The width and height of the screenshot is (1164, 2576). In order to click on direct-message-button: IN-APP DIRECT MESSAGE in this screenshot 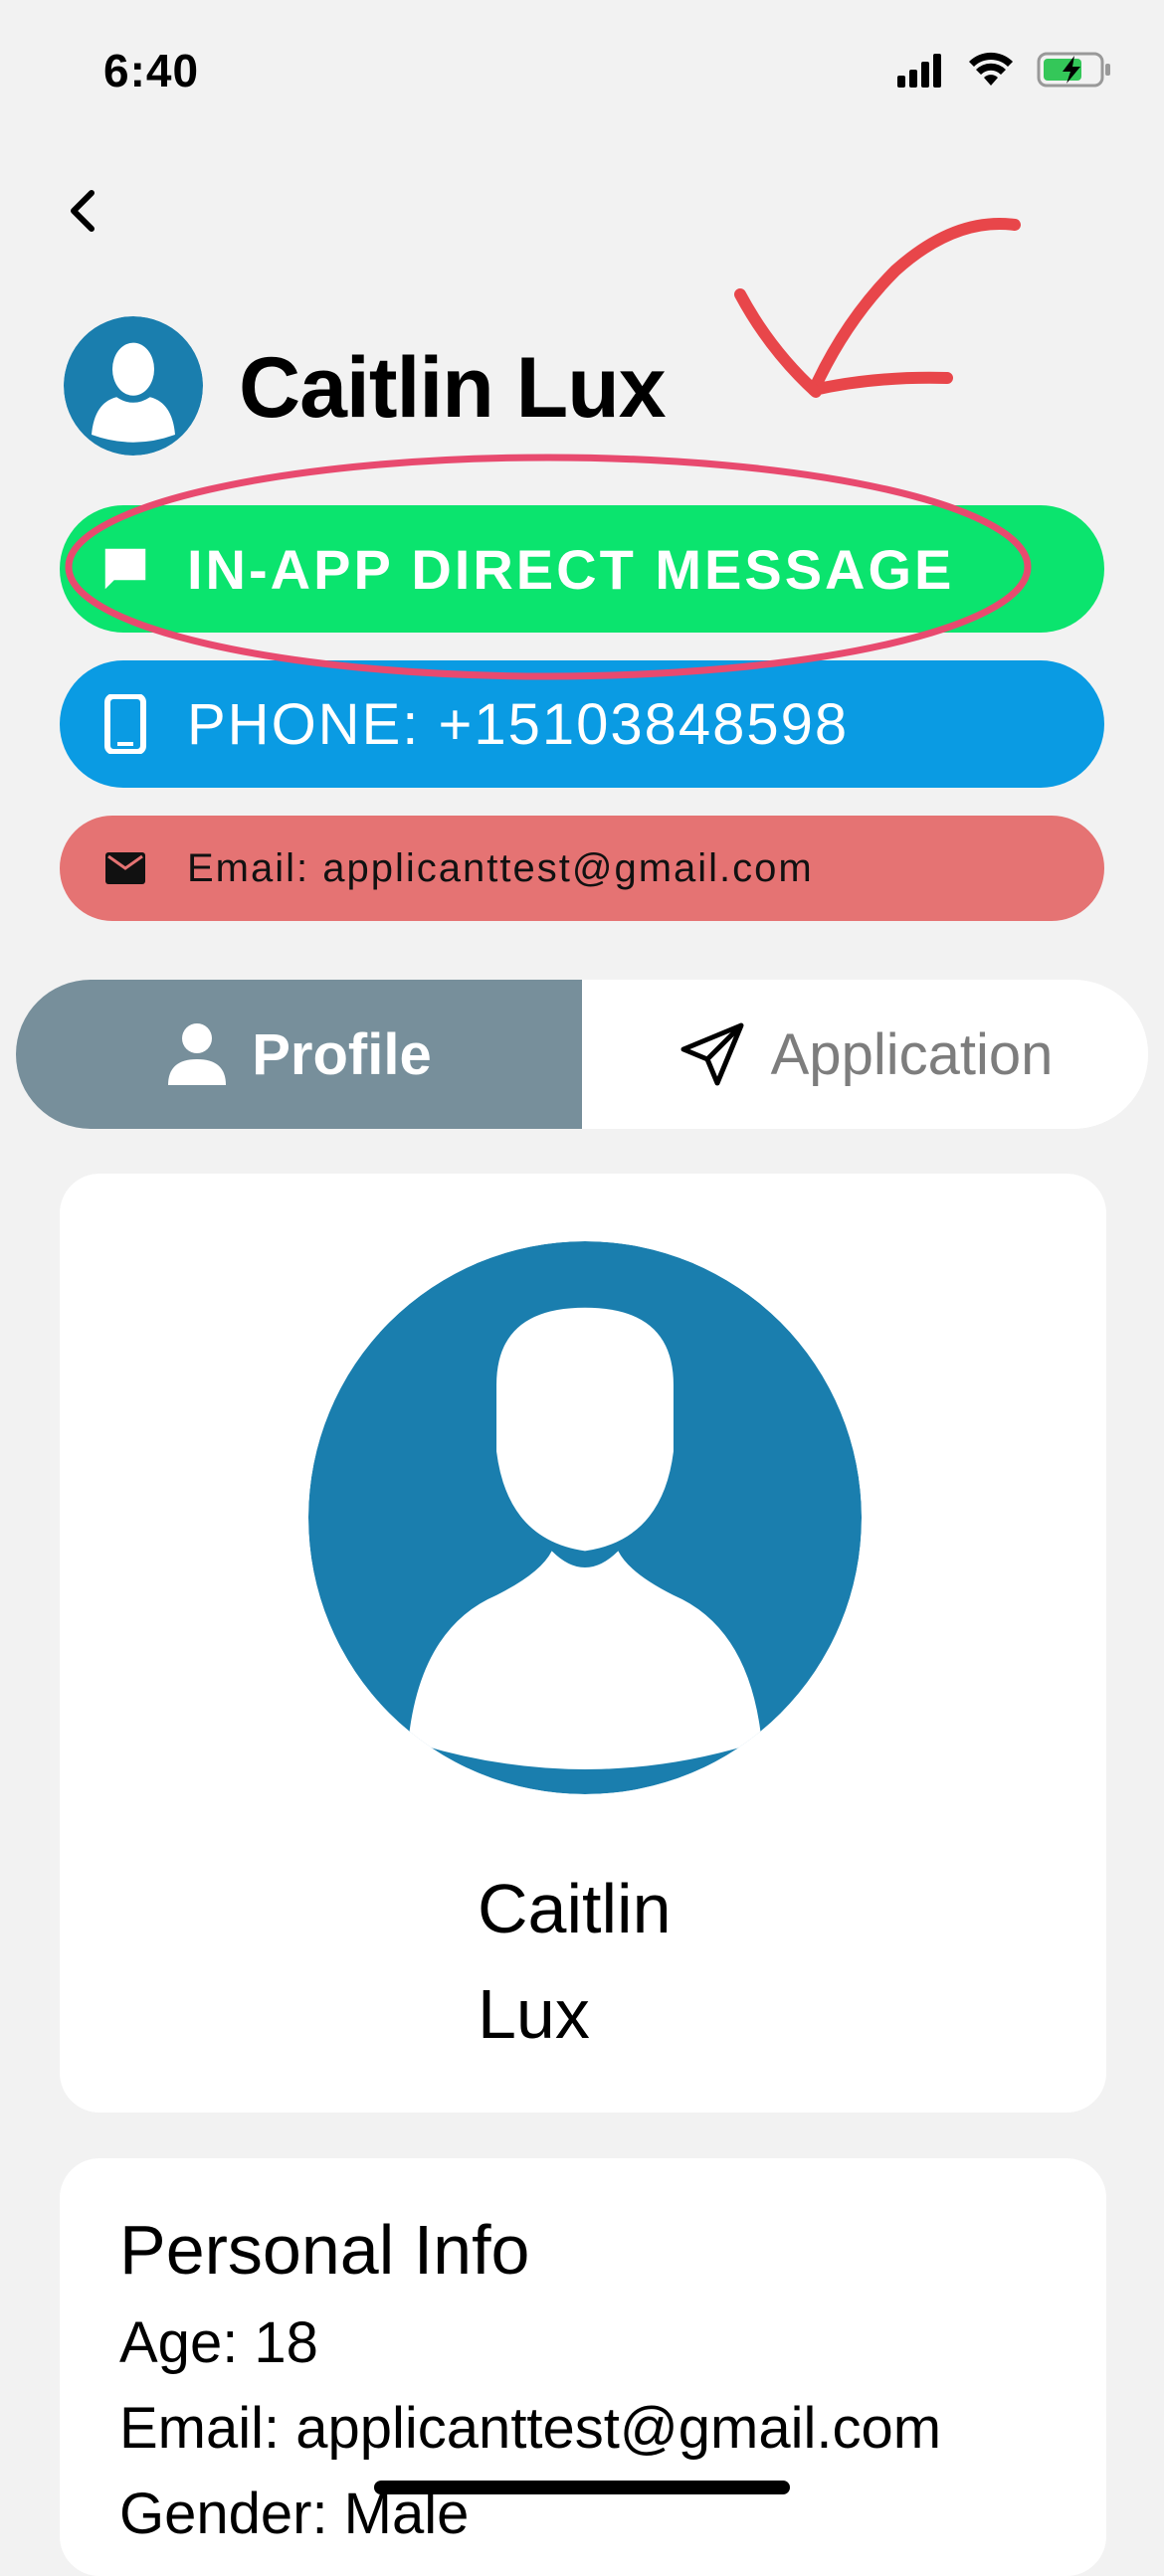, I will do `click(582, 569)`.